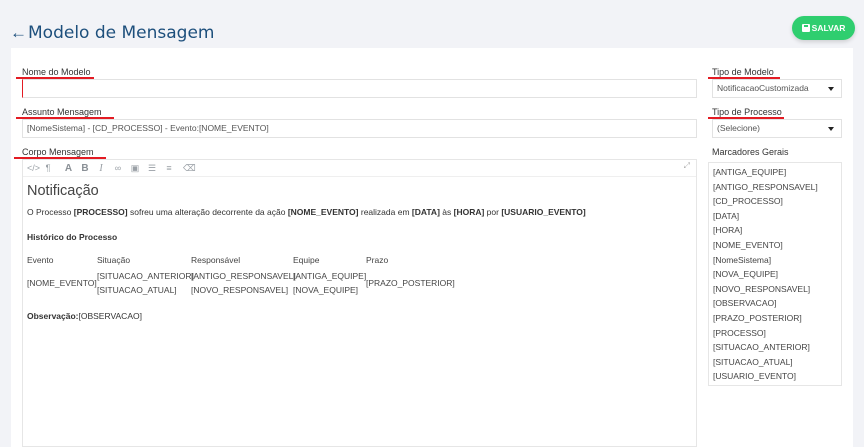  I want to click on clear-format-icon: ⌫, so click(189, 168).